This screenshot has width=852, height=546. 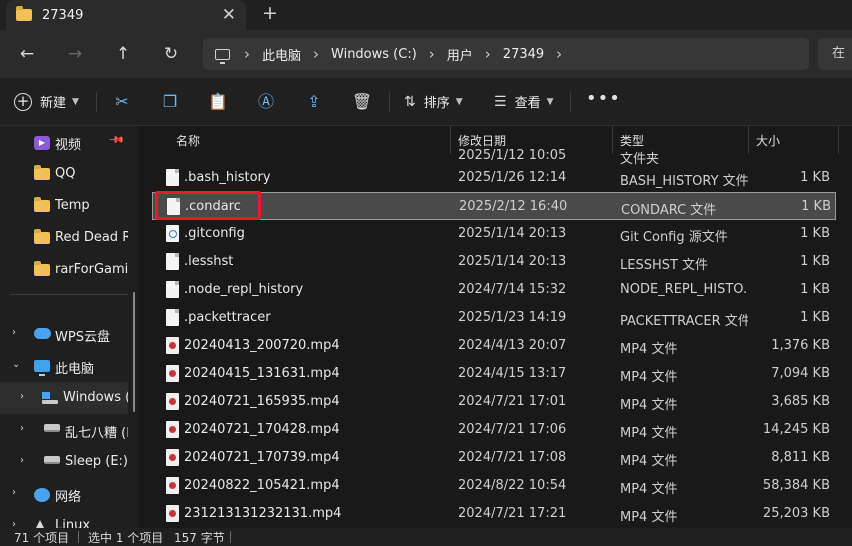 What do you see at coordinates (73, 523) in the screenshot?
I see `sidebar-item-label: Linux` at bounding box center [73, 523].